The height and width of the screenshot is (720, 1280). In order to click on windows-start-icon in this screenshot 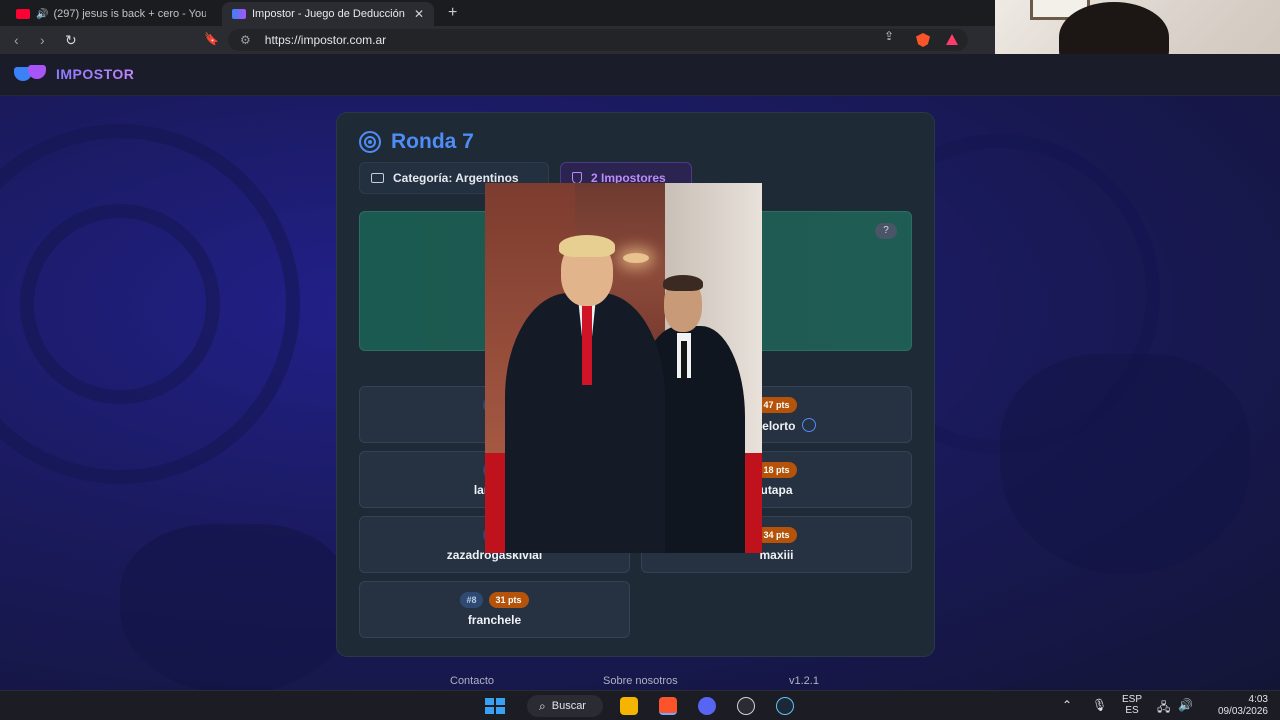, I will do `click(495, 706)`.